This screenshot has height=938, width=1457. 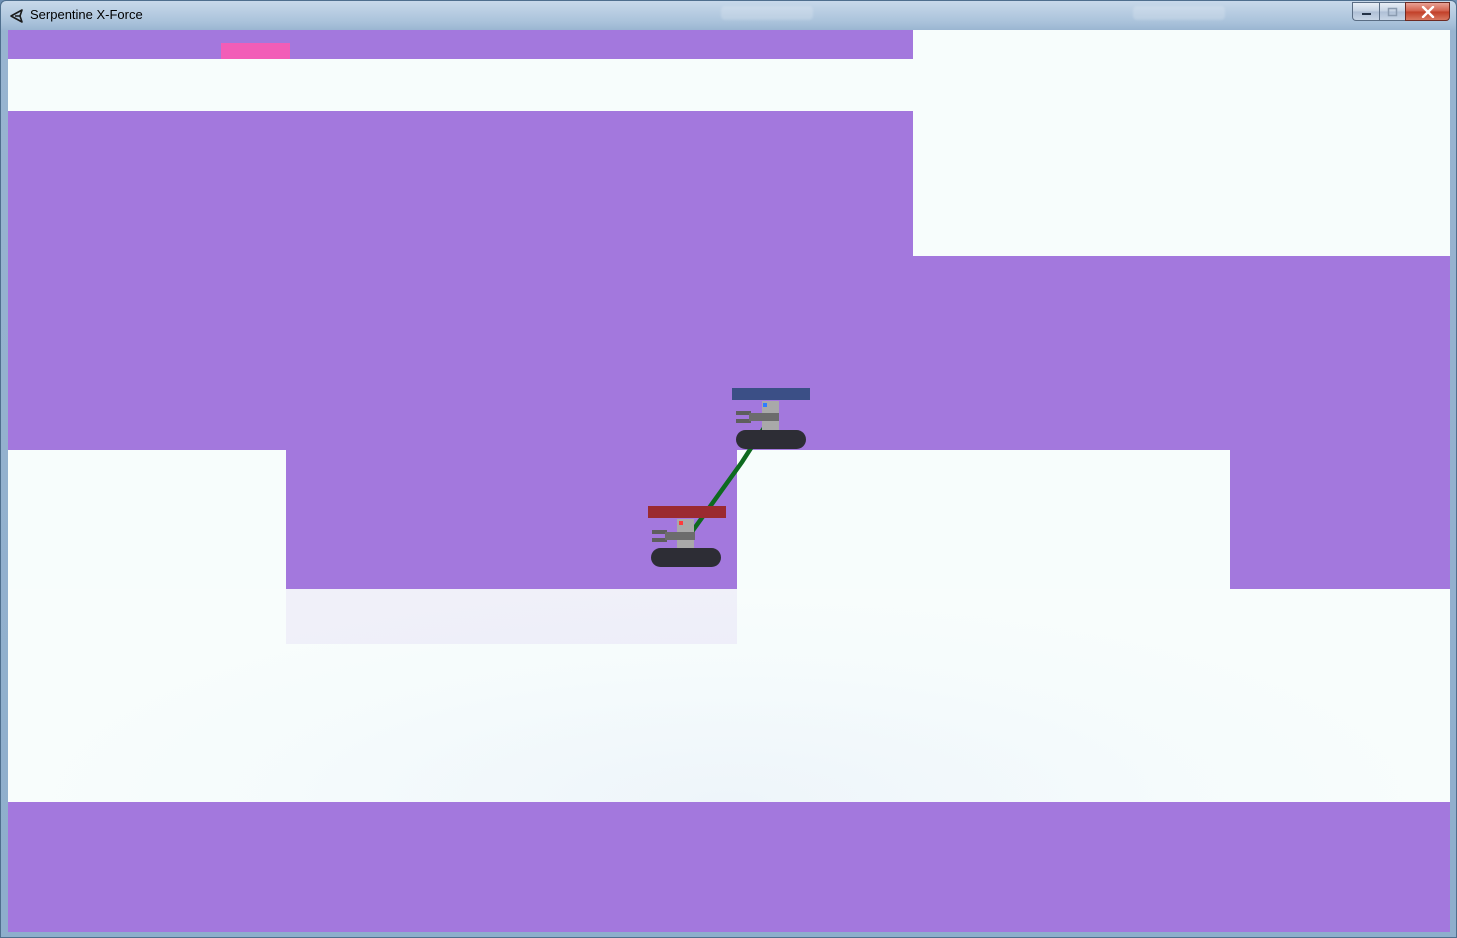 I want to click on red-tank, so click(x=687, y=536).